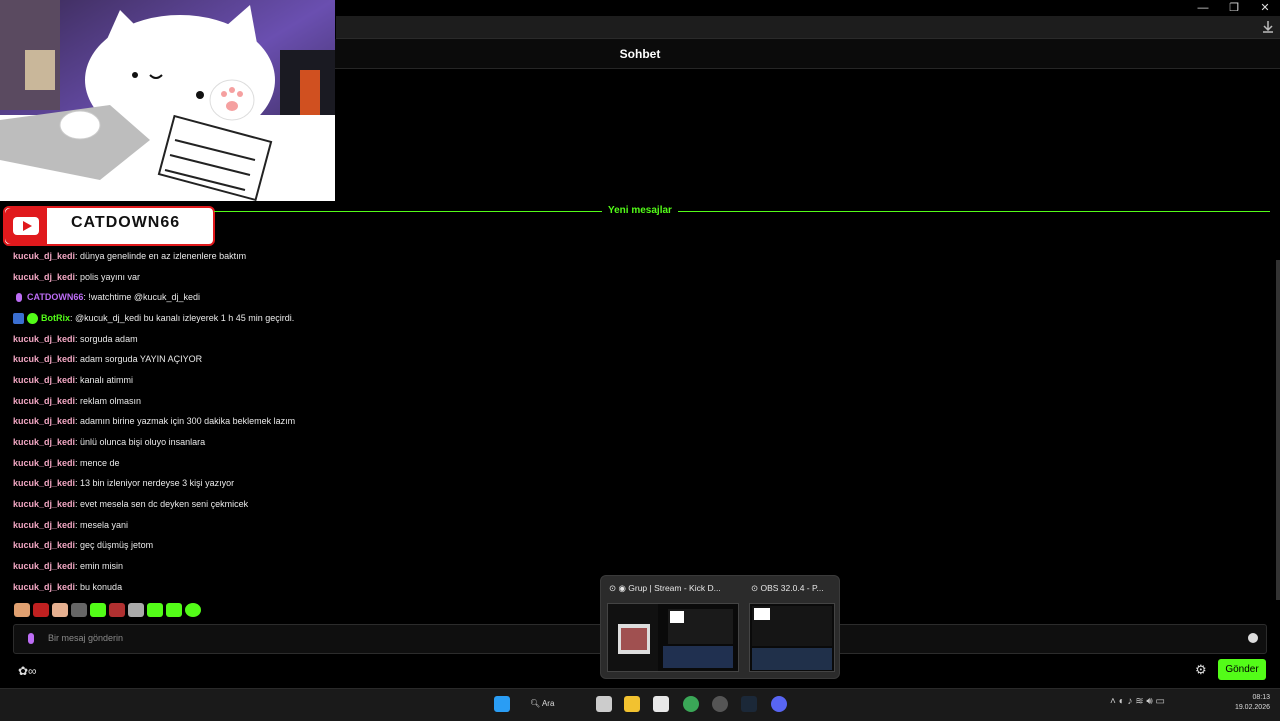 The image size is (1280, 721). What do you see at coordinates (1165, 704) in the screenshot?
I see `system-tray-icons: ˄ ◐ ♪ ≋ 🔊︎ ▭` at bounding box center [1165, 704].